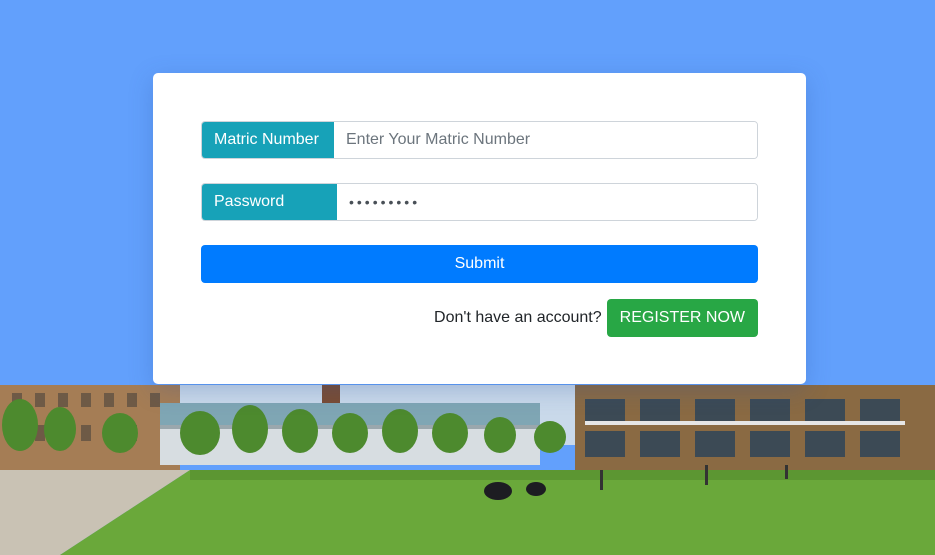  I want to click on matric-number-group: Matric Number, so click(479, 140).